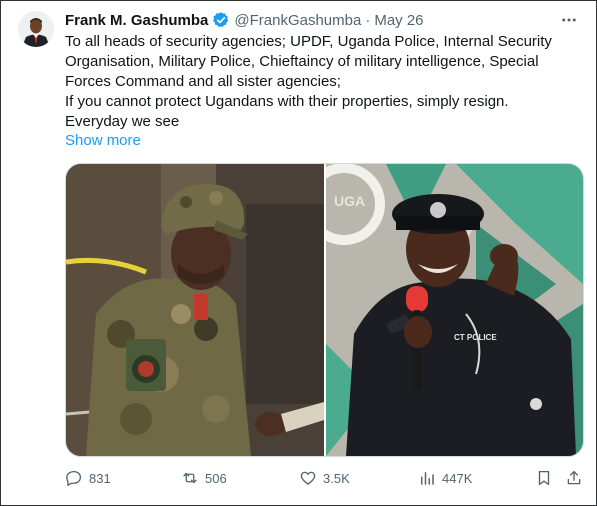 The height and width of the screenshot is (506, 597). Describe the element at coordinates (88, 478) in the screenshot. I see `reply-button: 831` at that location.